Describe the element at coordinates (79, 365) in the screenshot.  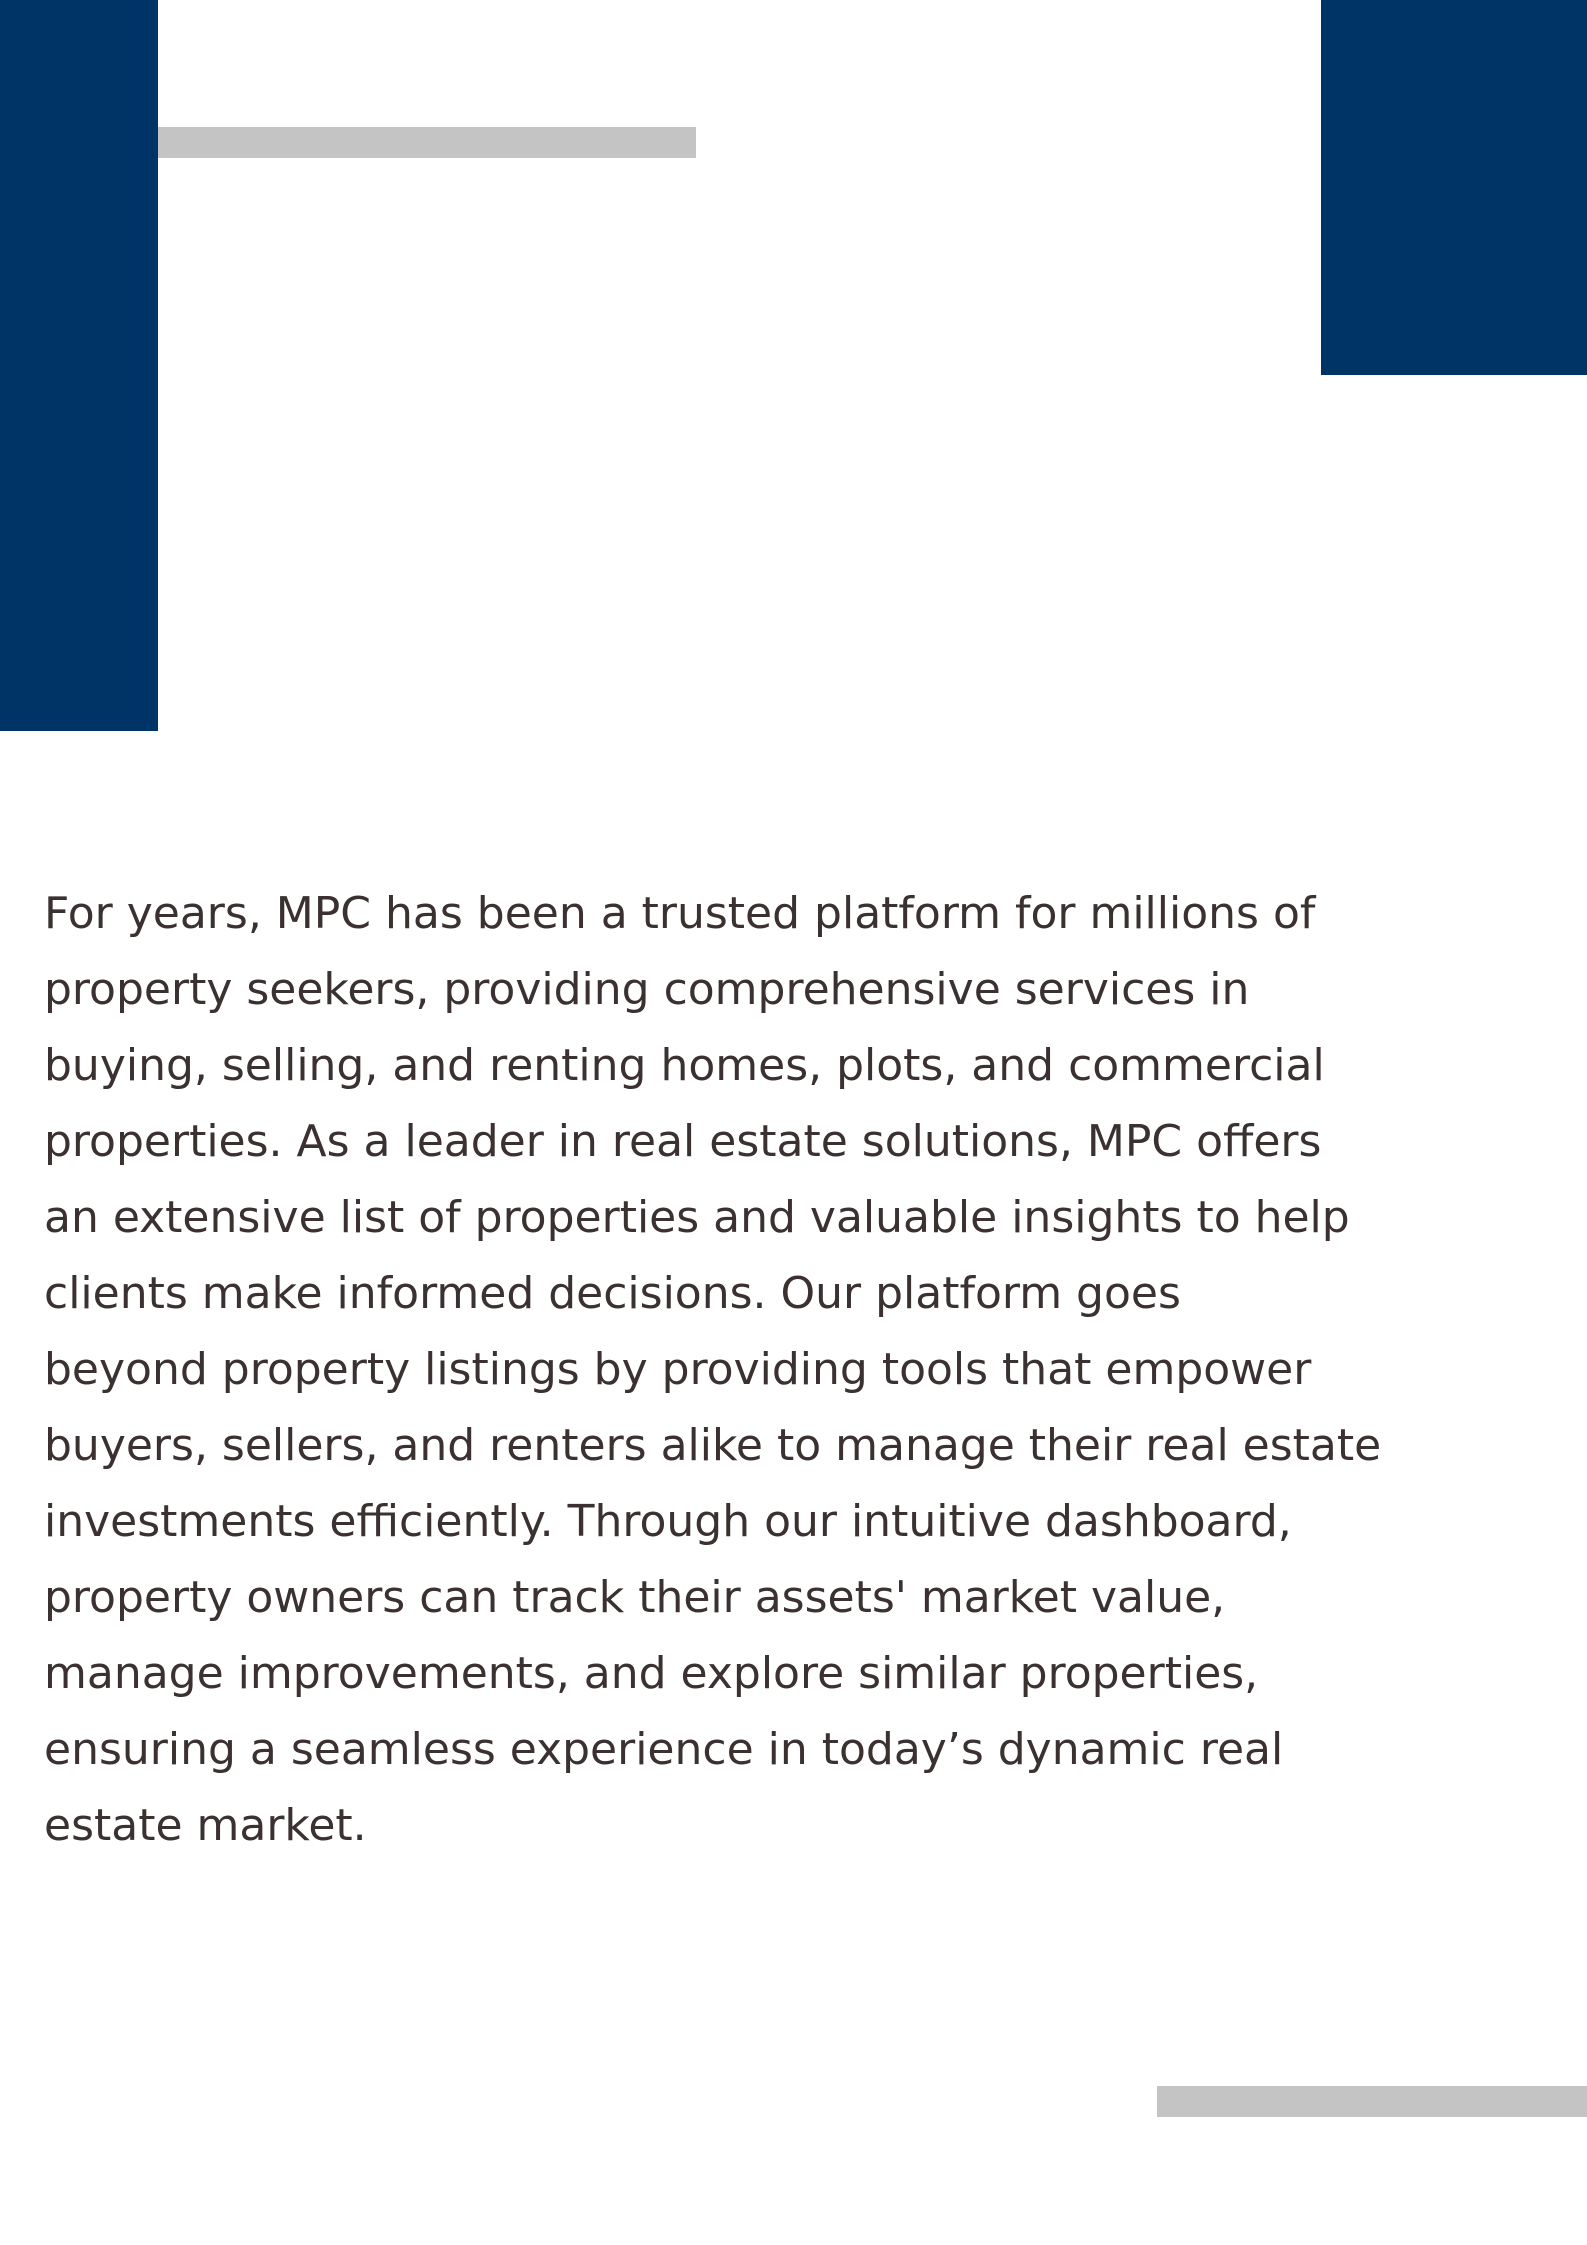
I see `left-navy-bar` at that location.